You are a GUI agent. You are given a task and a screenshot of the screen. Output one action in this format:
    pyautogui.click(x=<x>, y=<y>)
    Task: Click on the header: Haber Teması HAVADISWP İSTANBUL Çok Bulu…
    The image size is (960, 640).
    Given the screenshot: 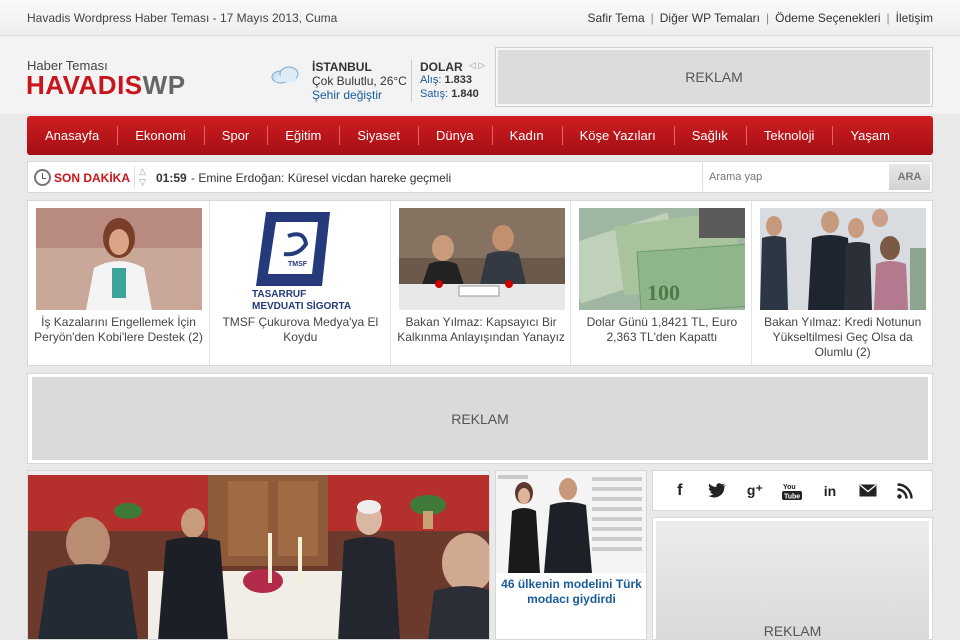 What is the action you would take?
    pyautogui.click(x=480, y=75)
    